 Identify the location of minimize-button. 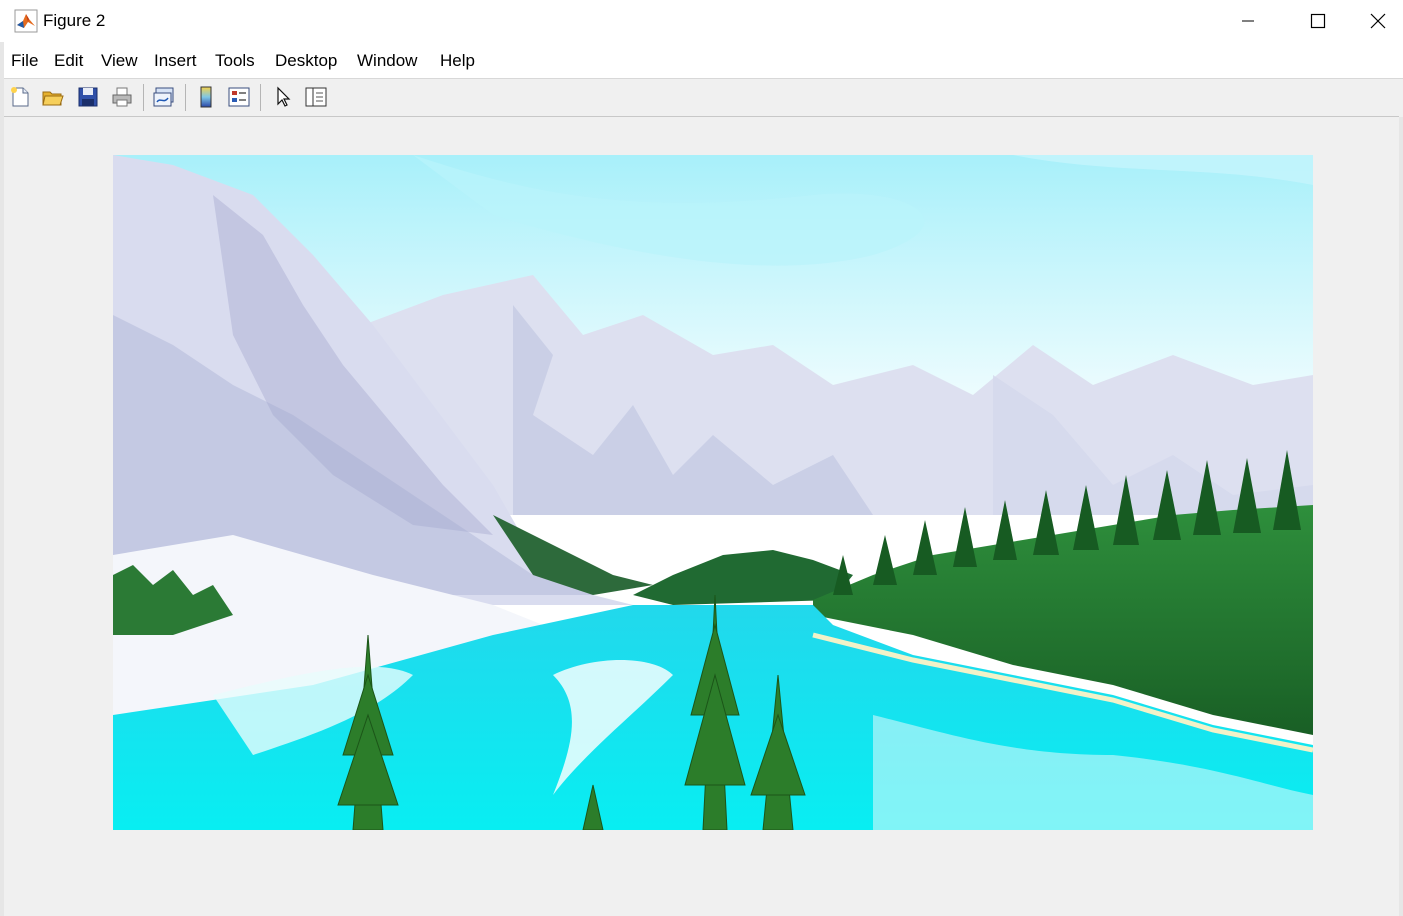
(1248, 21).